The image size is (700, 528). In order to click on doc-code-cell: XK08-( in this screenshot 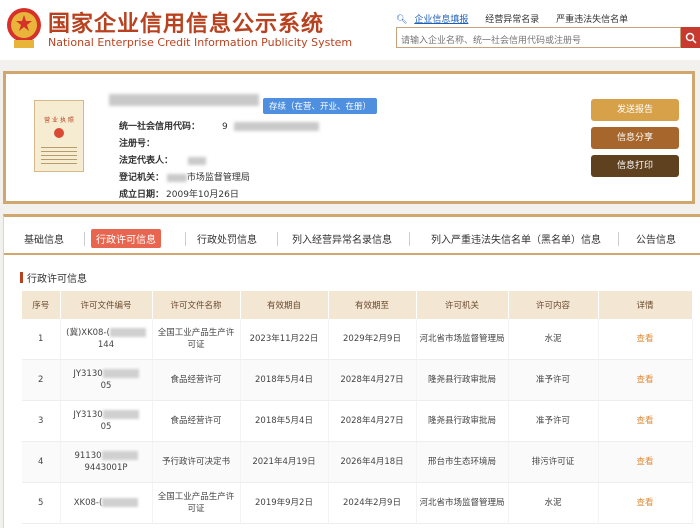, I will do `click(106, 503)`.